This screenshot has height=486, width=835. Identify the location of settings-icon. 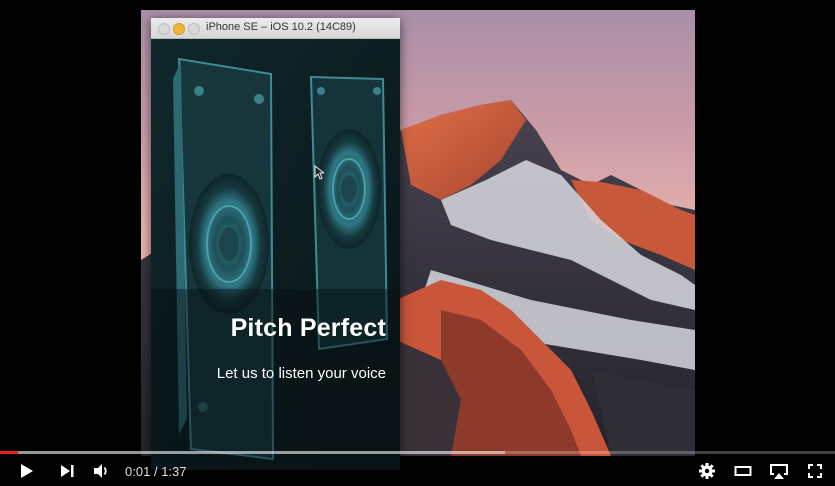
(707, 471).